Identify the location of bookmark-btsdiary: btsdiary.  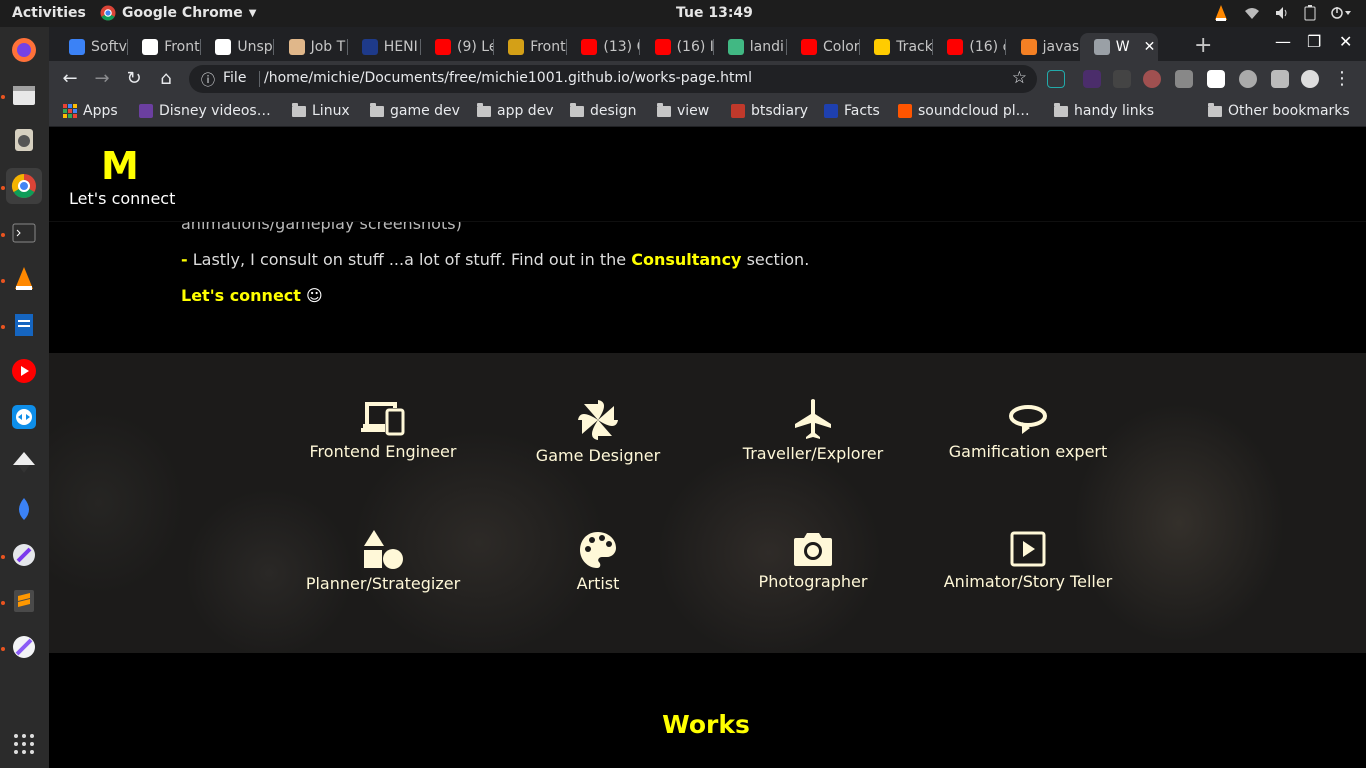
(769, 111).